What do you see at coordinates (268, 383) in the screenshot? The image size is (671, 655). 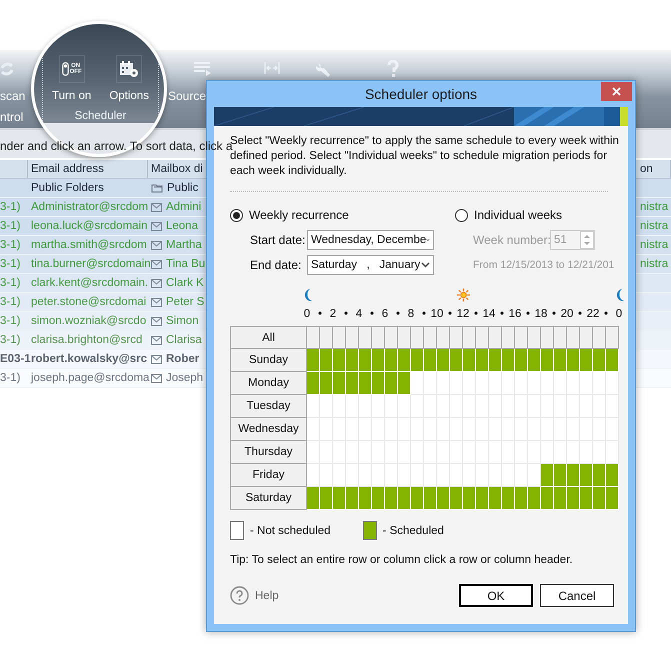 I see `day-header: Monday` at bounding box center [268, 383].